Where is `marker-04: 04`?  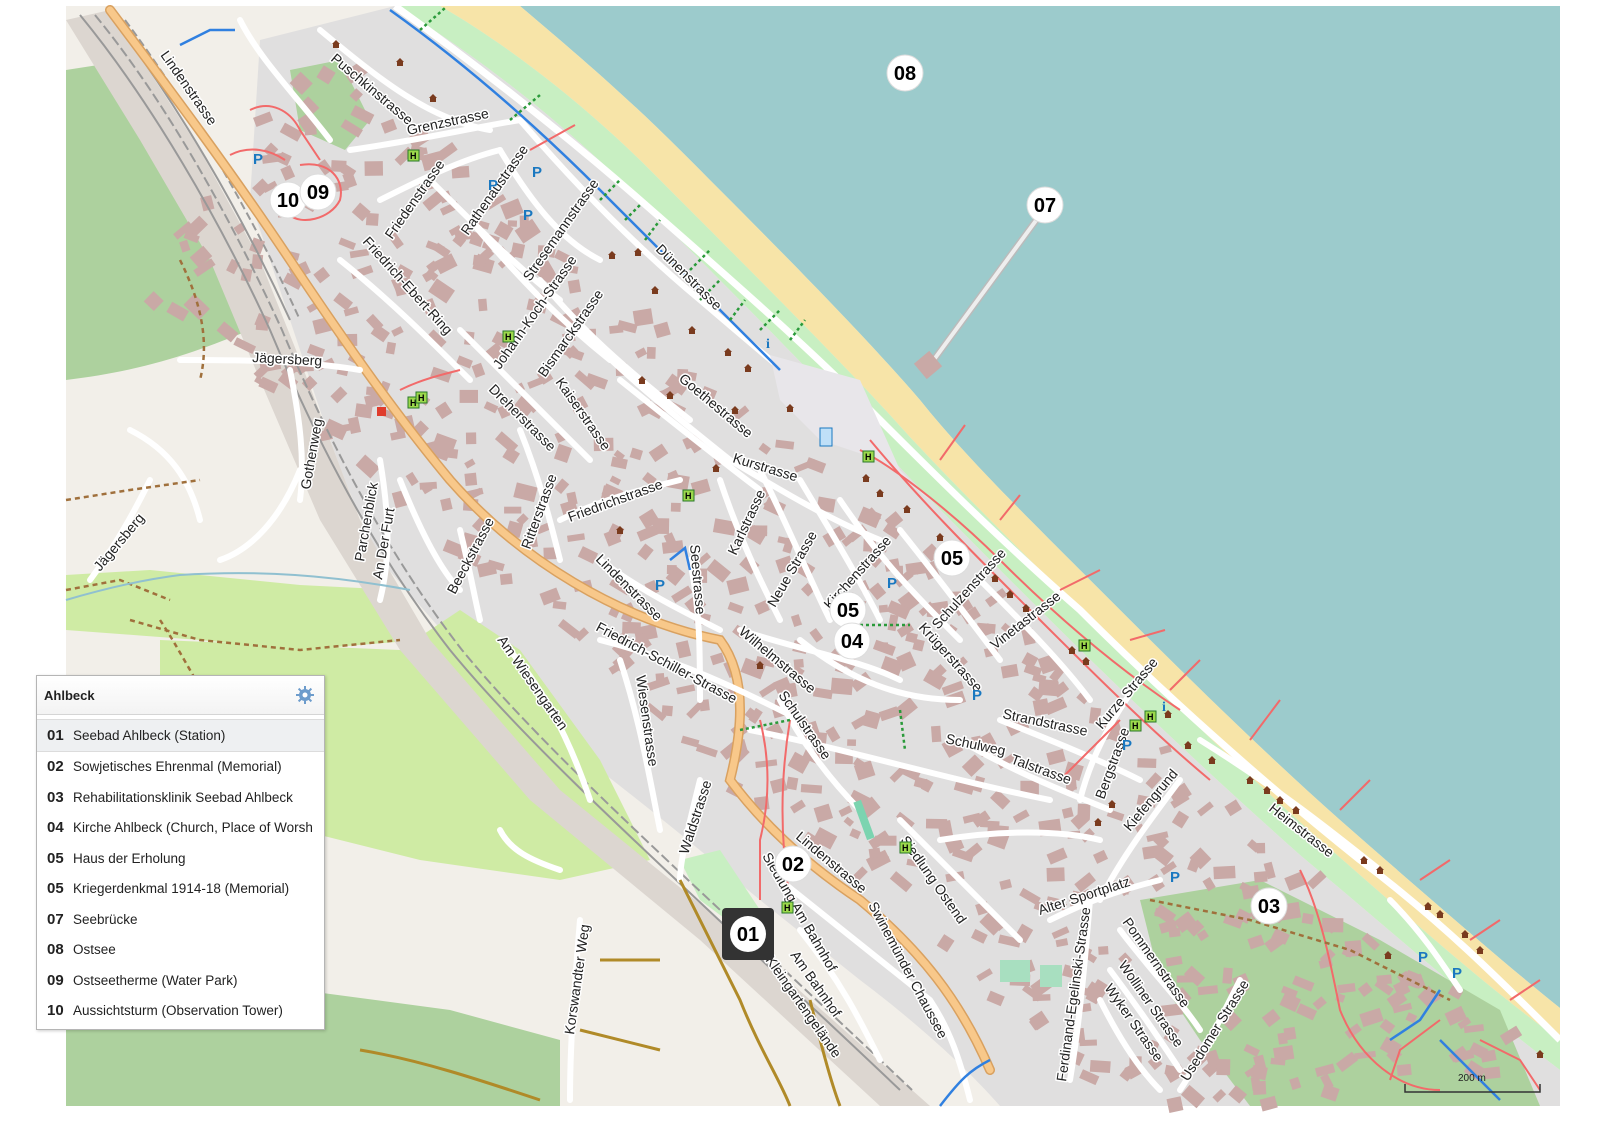
marker-04: 04 is located at coordinates (852, 641).